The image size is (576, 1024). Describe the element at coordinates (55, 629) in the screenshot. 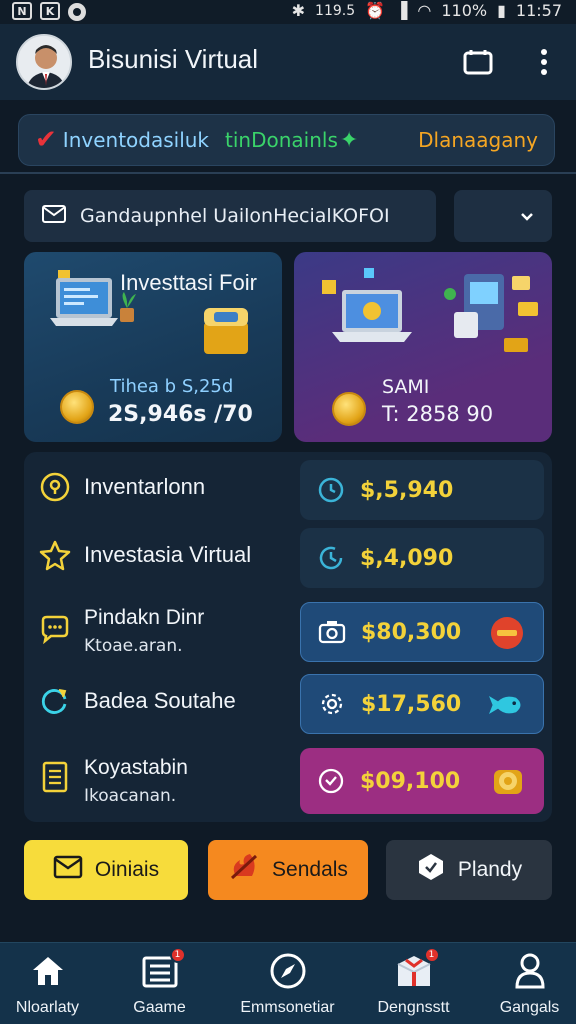

I see `chat-icon` at that location.